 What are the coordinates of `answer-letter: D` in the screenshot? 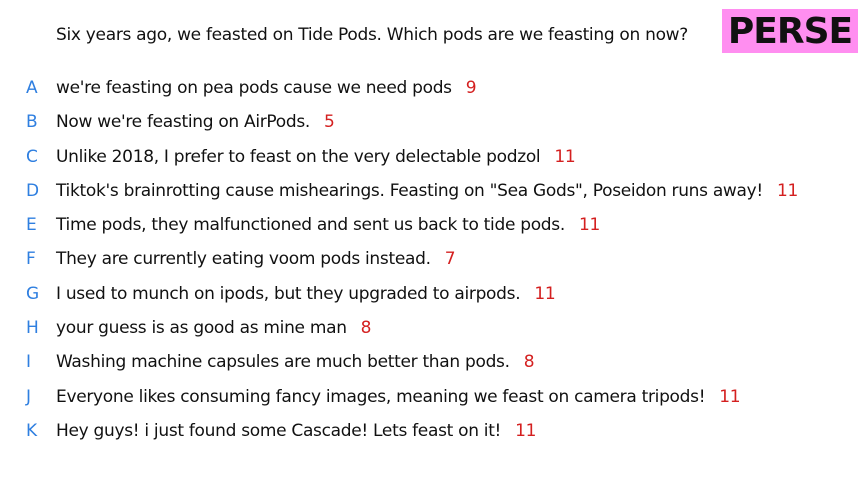 It's located at (33, 190).